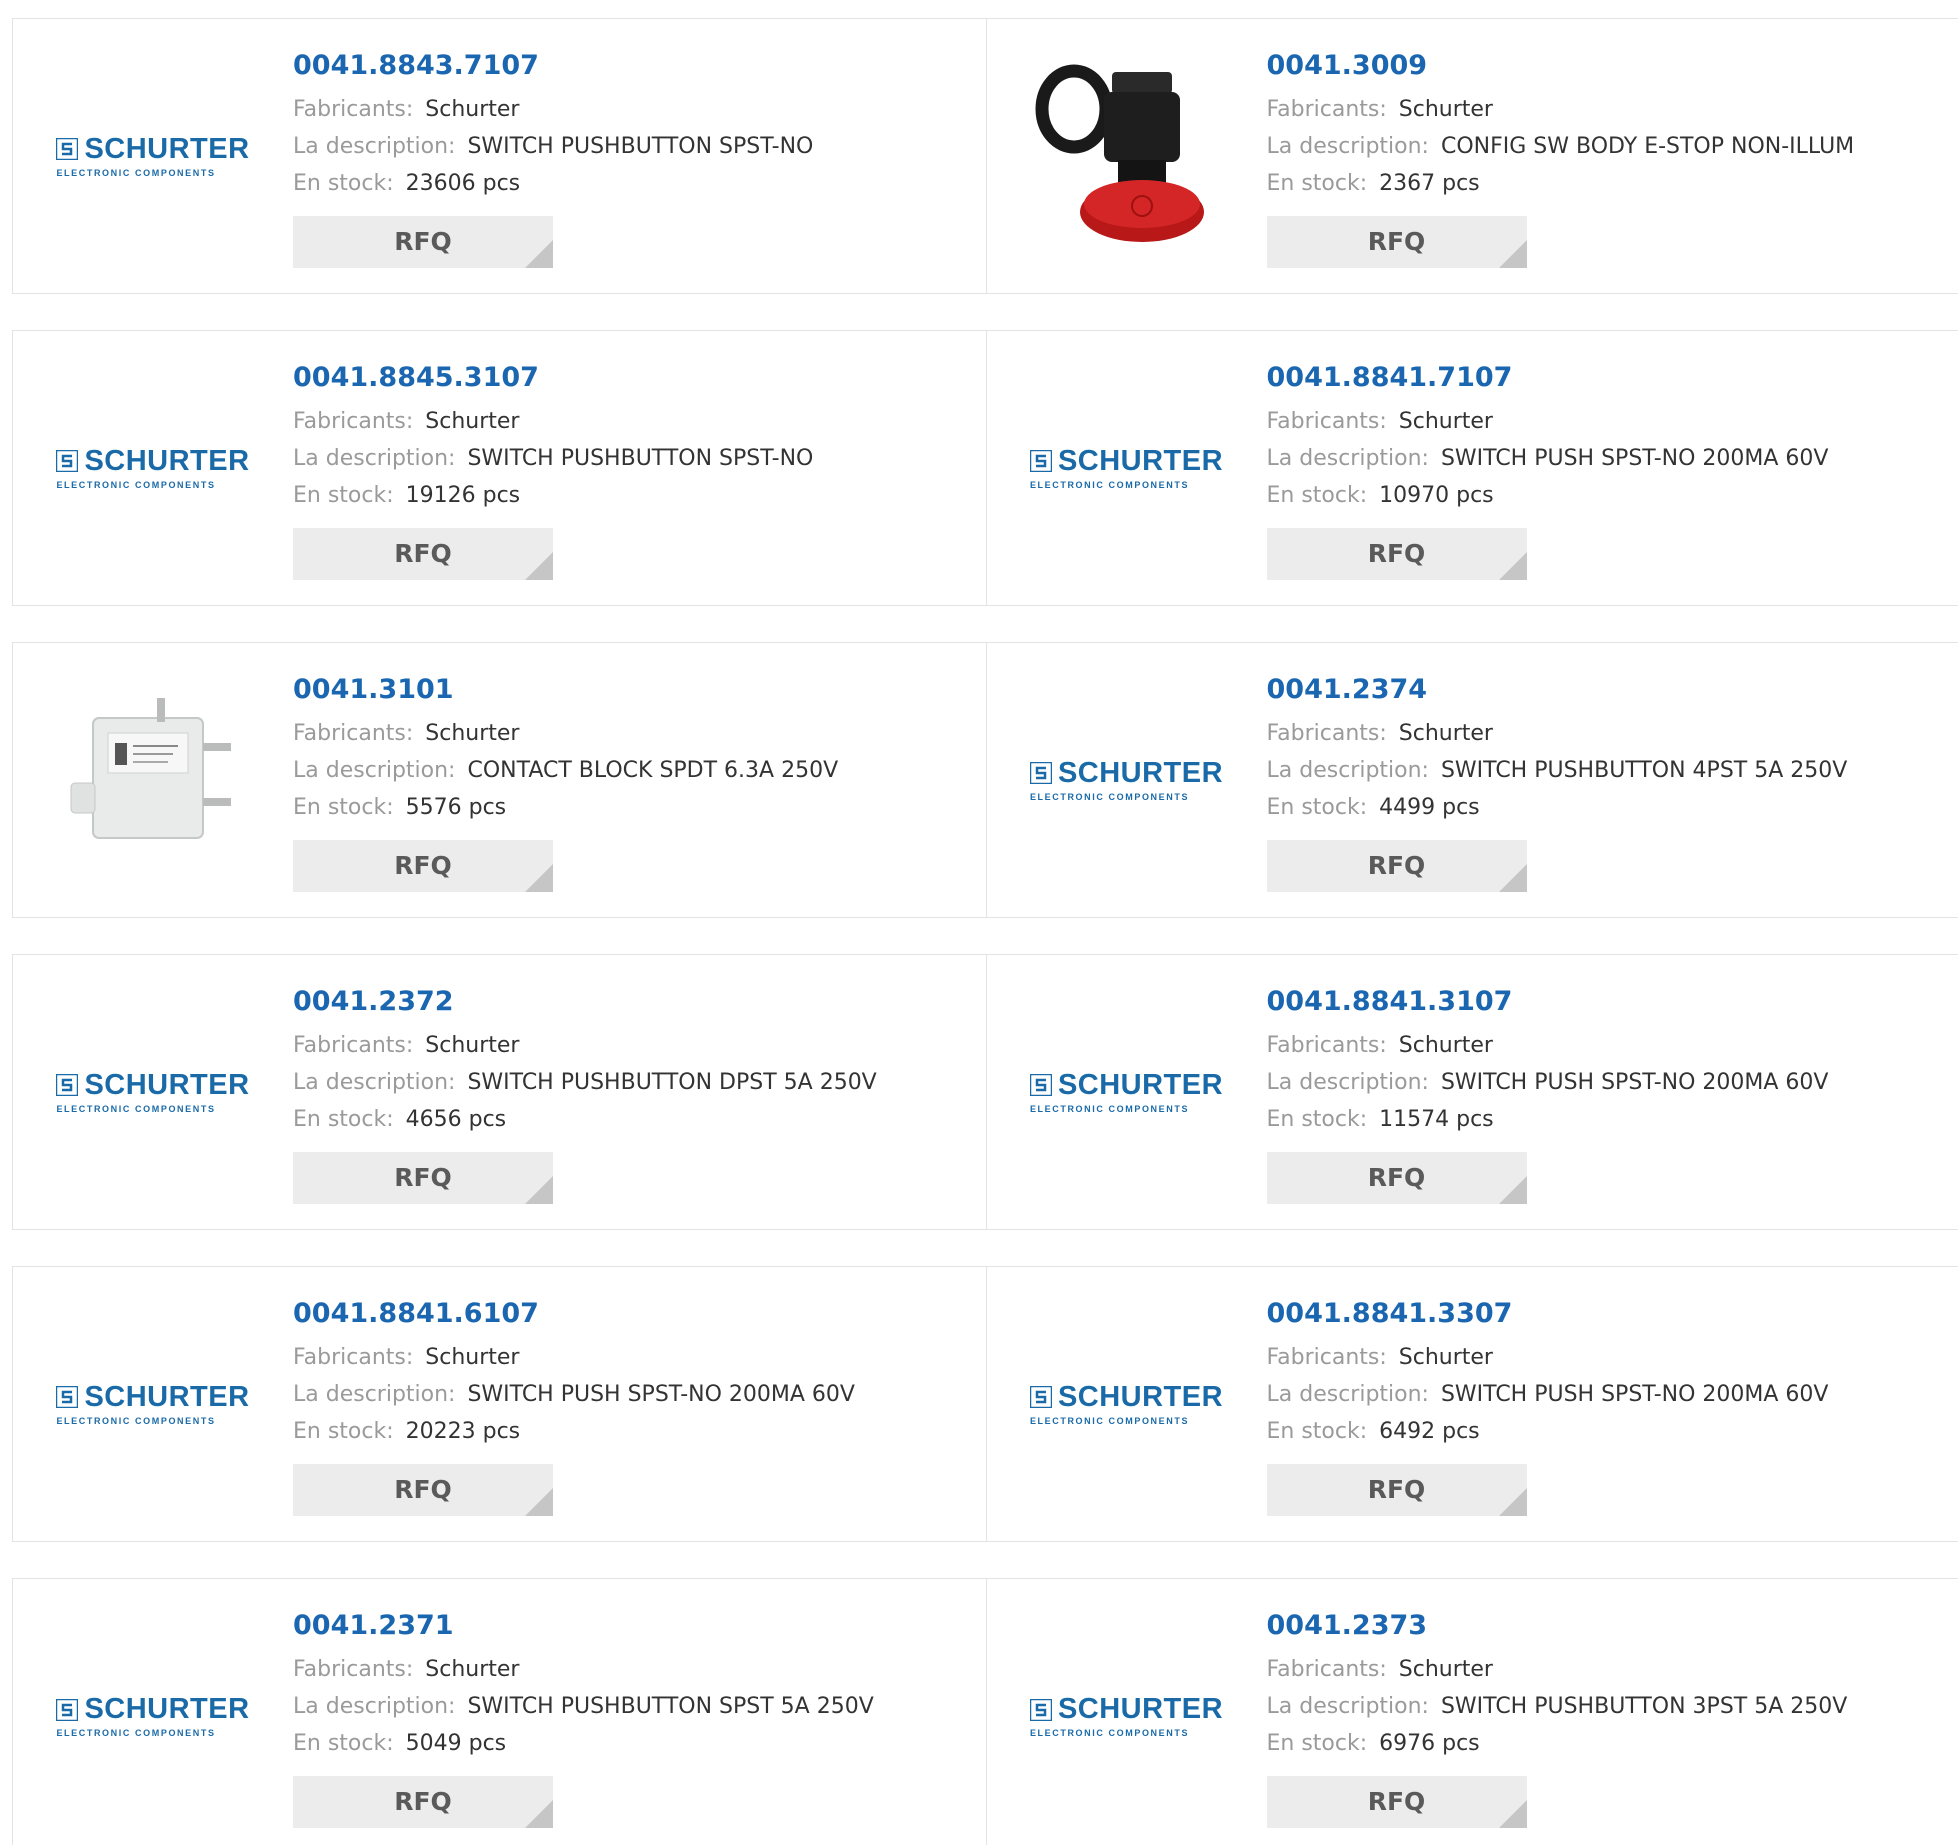  I want to click on stock-value: 19126 pcs, so click(463, 495).